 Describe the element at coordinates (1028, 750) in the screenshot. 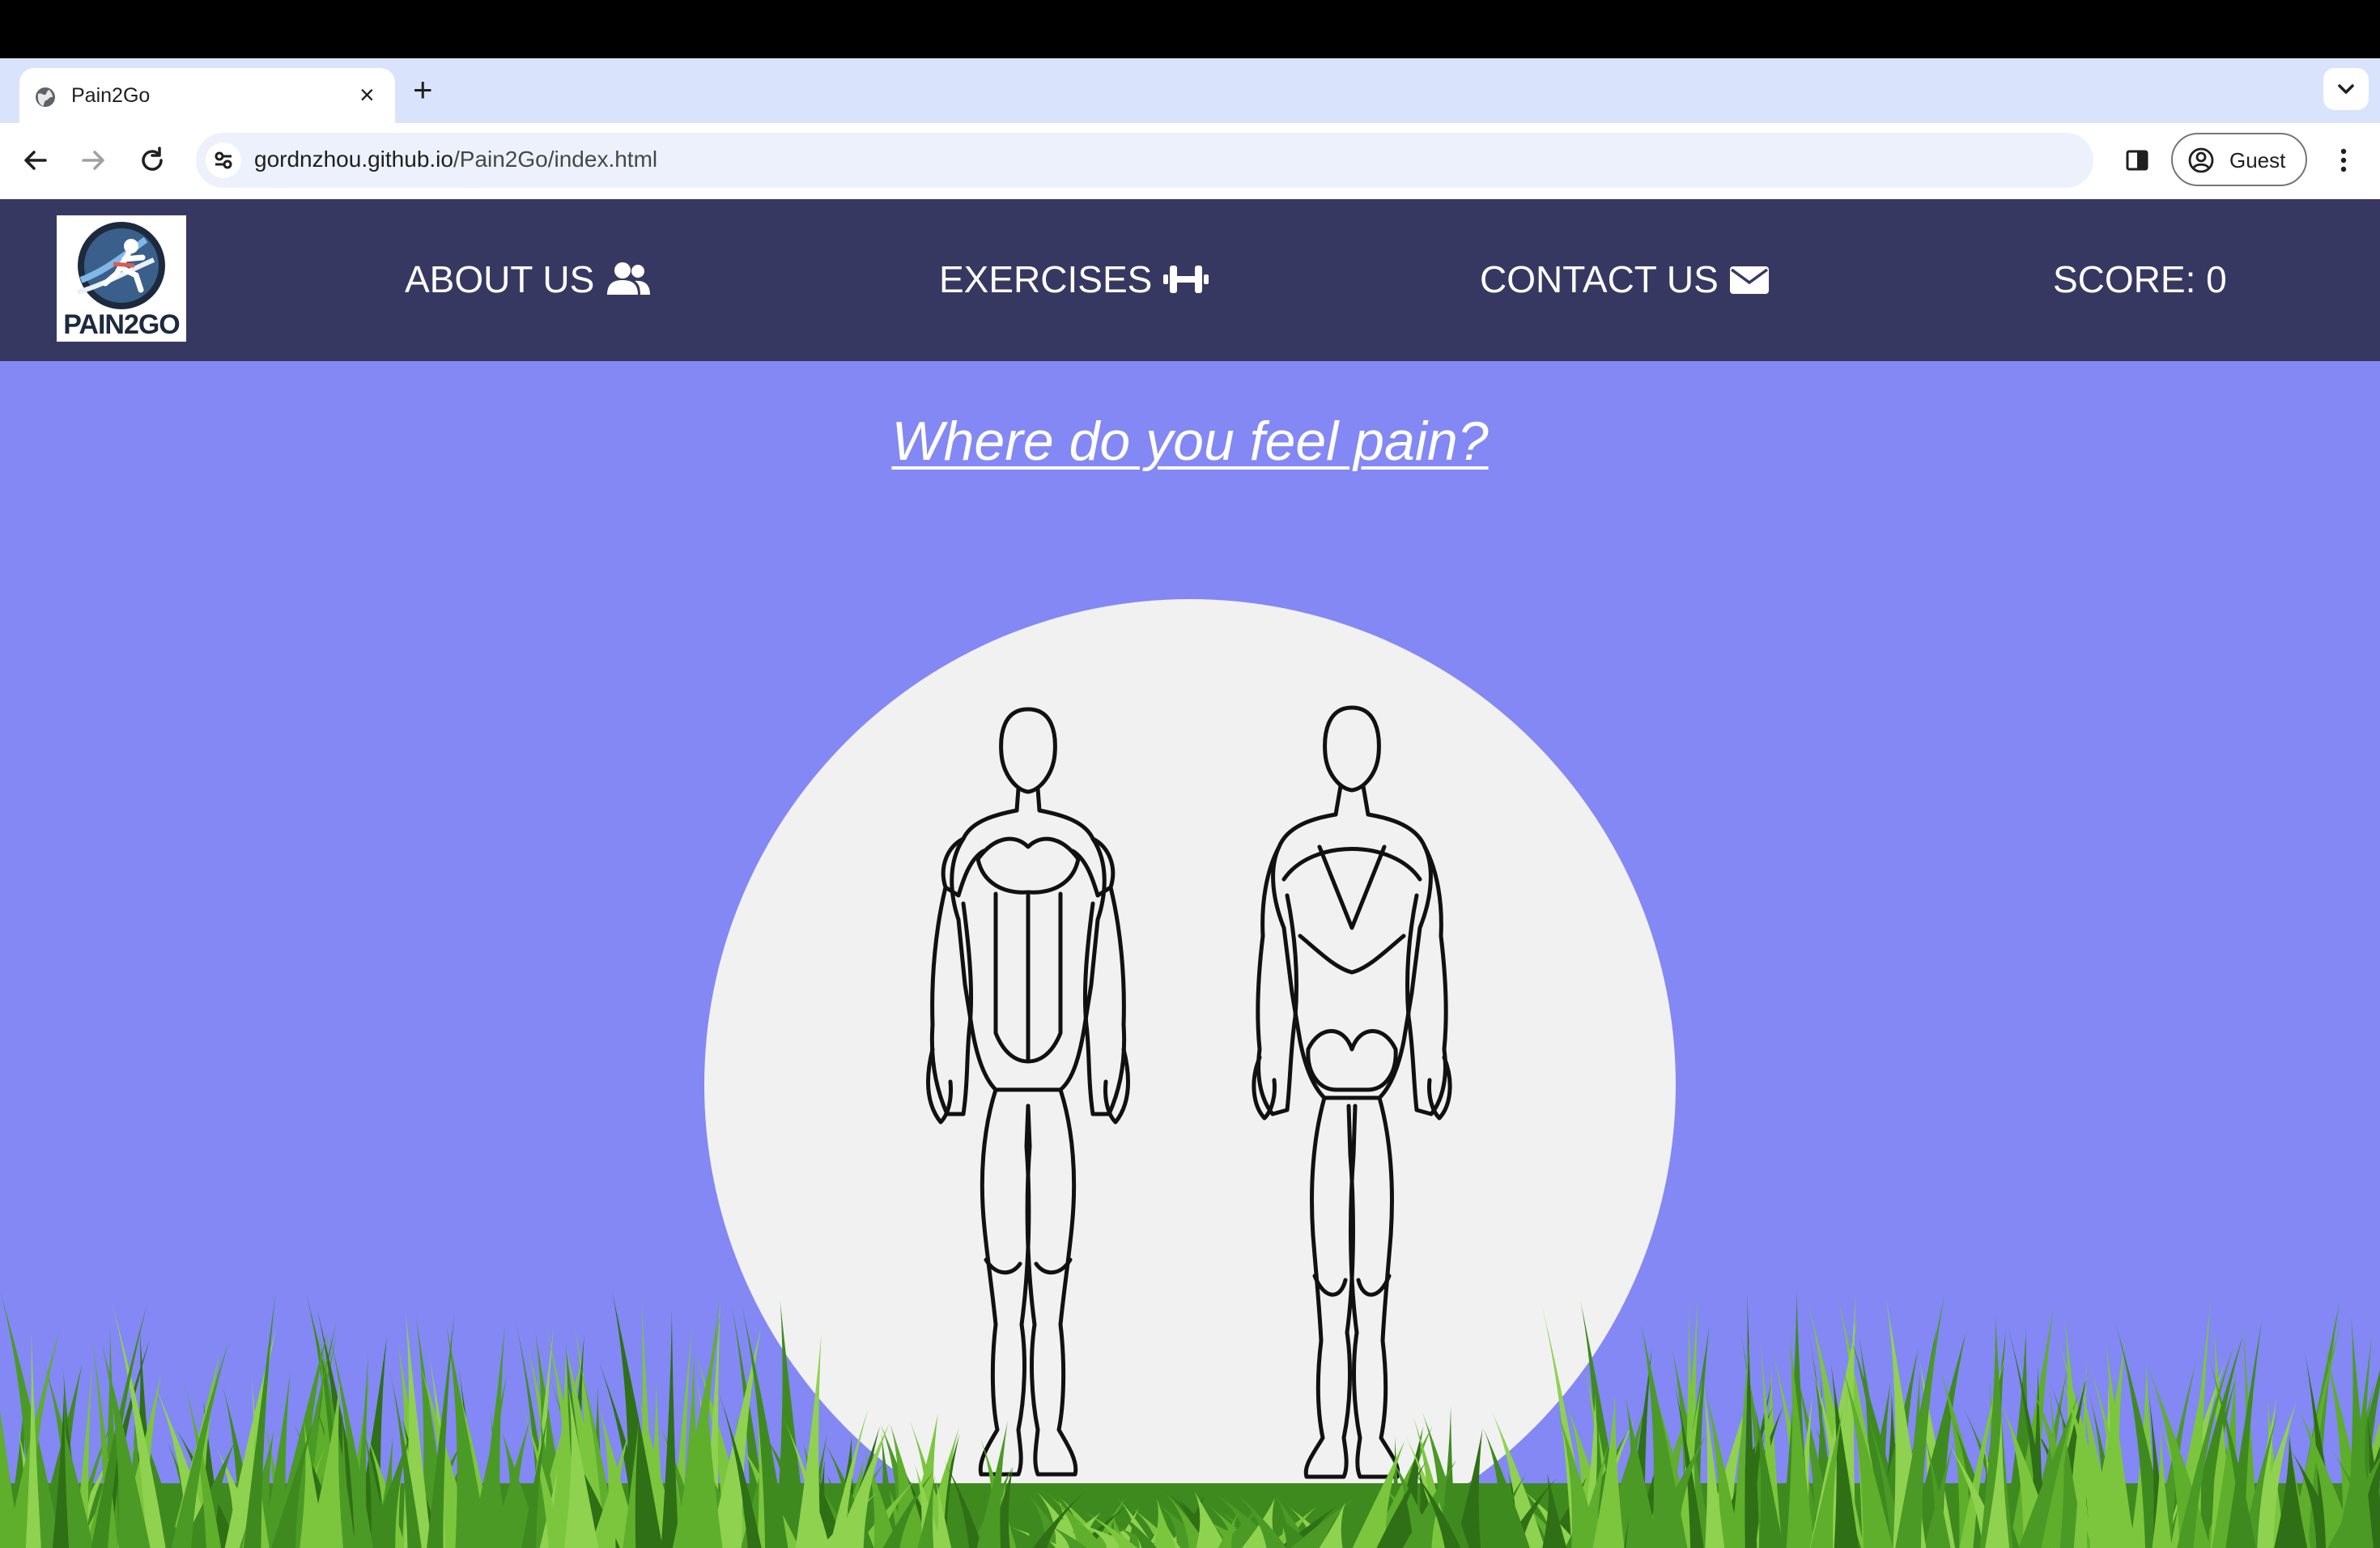

I see `front-head` at that location.